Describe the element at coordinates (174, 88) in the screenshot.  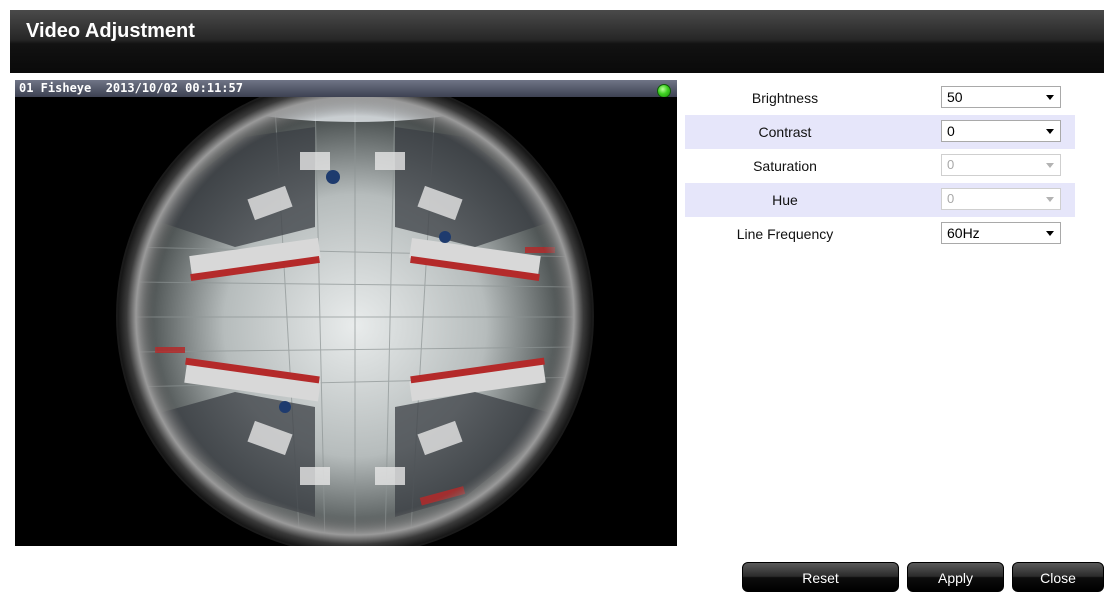
I see `video-timestamp: 2013/10/02 00:11:57` at that location.